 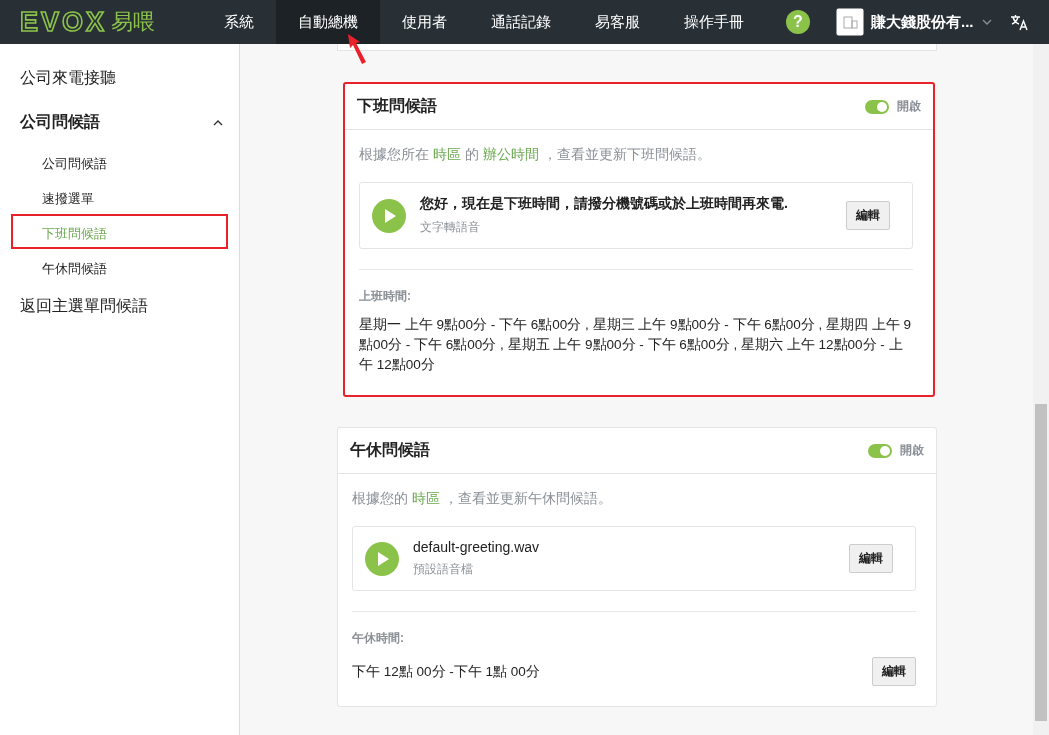 What do you see at coordinates (446, 671) in the screenshot?
I see `hours-text: 下午 12點 00分 -下午 1點 00分` at bounding box center [446, 671].